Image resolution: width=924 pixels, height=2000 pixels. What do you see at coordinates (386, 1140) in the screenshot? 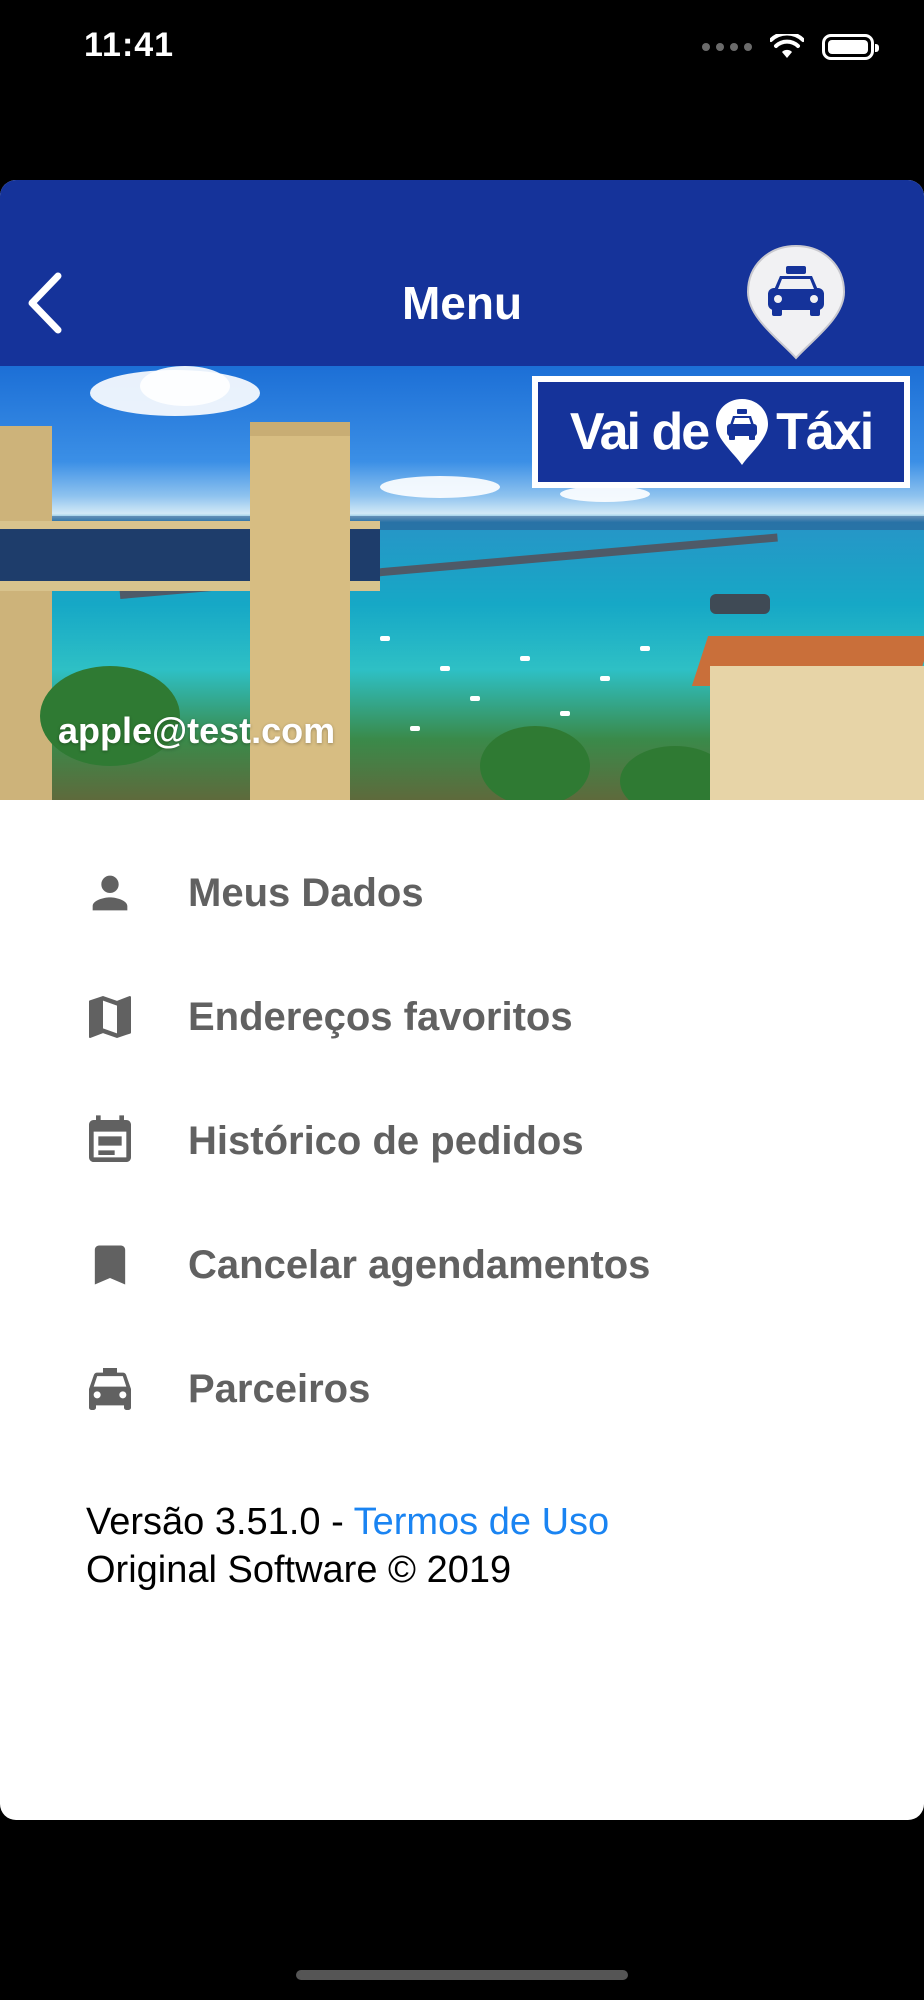
I see `menu-item-label: Histórico de pedidos` at bounding box center [386, 1140].